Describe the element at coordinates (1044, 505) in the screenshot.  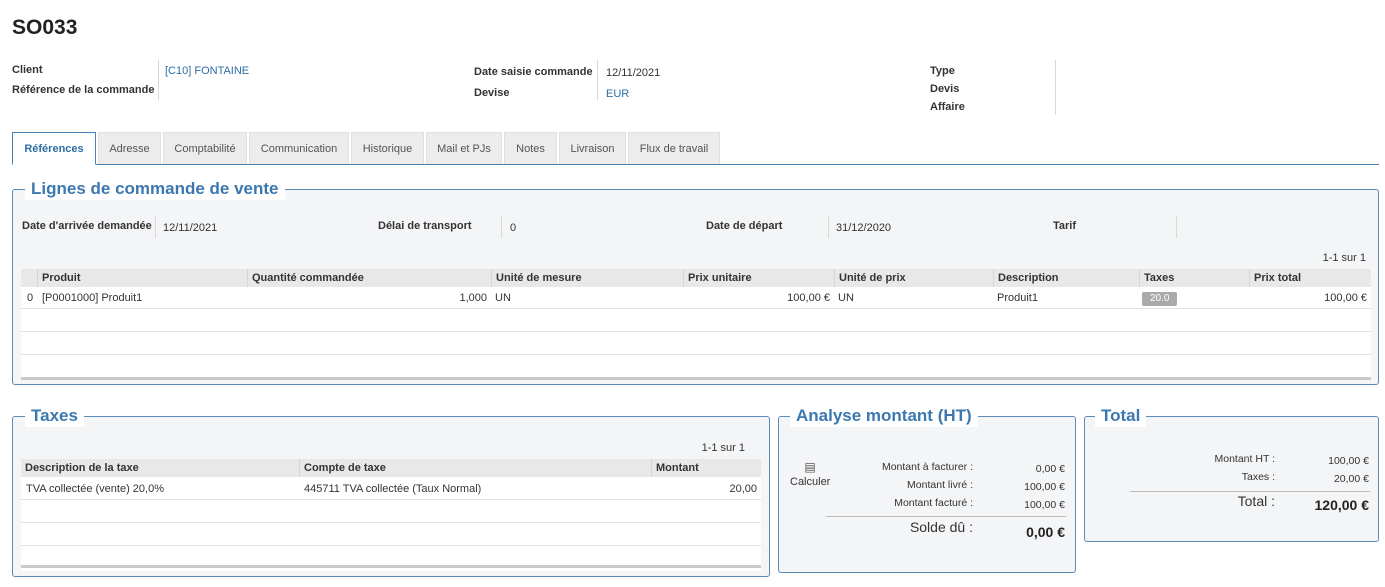
I see `facture-value: 100,00 €` at that location.